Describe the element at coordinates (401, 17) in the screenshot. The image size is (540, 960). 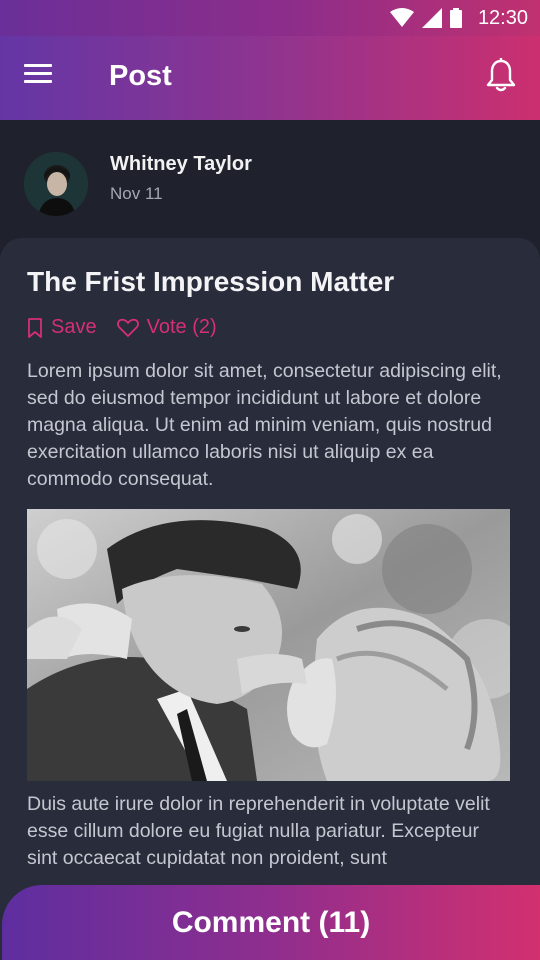
I see `wifi-icon` at that location.